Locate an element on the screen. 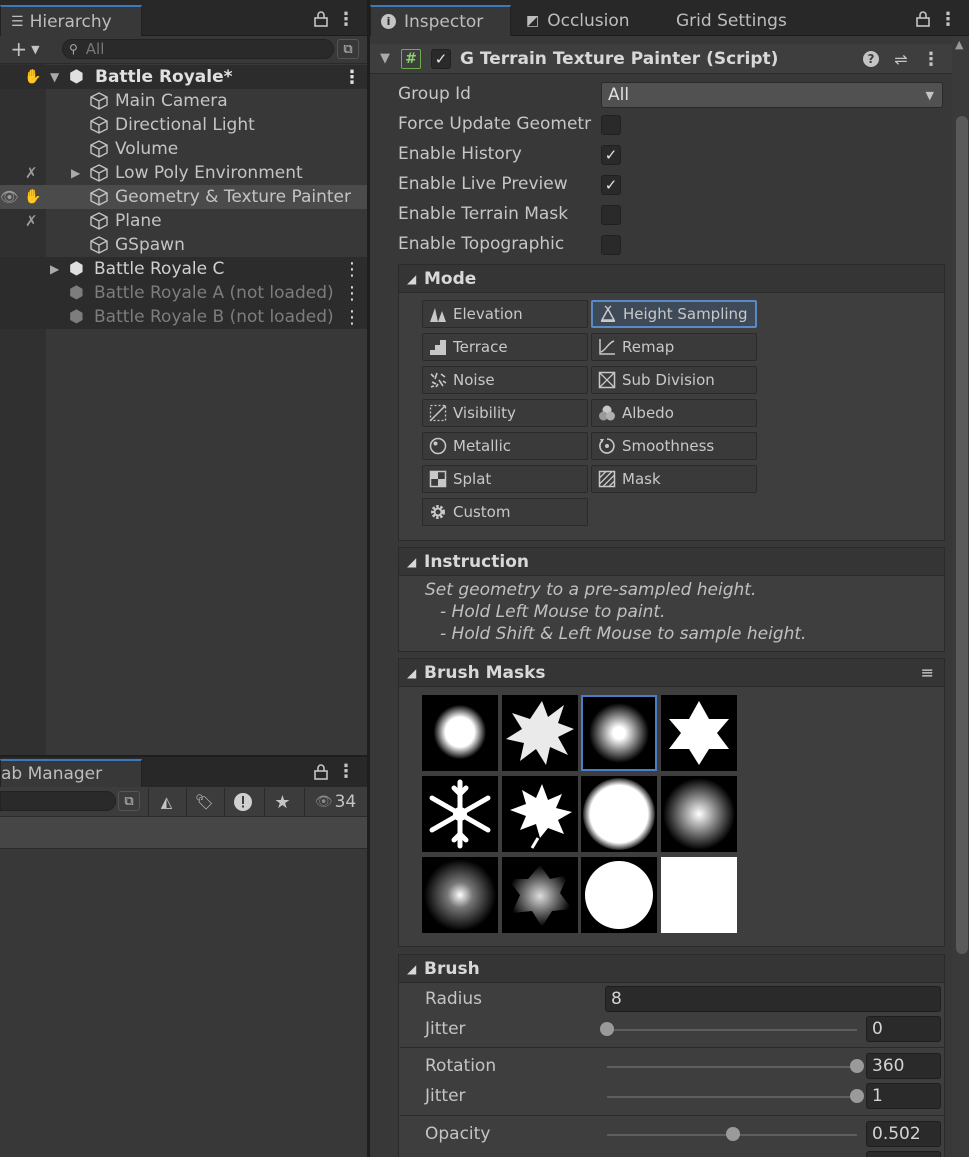  hierarchy-item-low-poly-environment: ✗ ▶ Low Poly Environment is located at coordinates (183, 173).